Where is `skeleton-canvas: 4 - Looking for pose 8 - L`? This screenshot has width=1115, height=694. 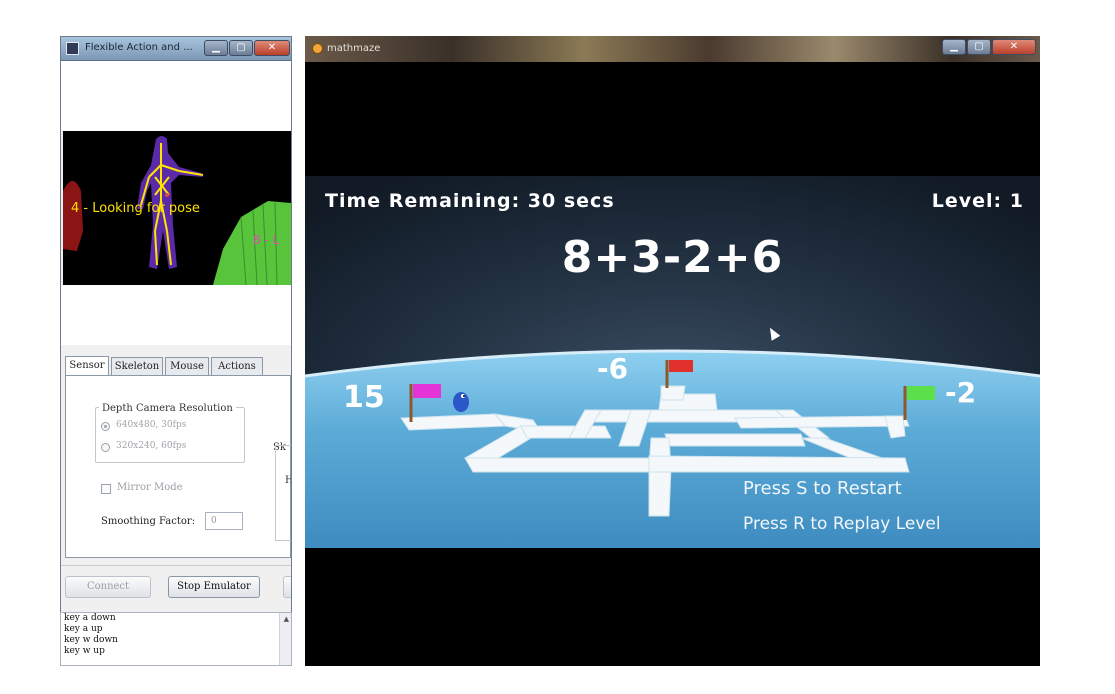 skeleton-canvas: 4 - Looking for pose 8 - L is located at coordinates (177, 210).